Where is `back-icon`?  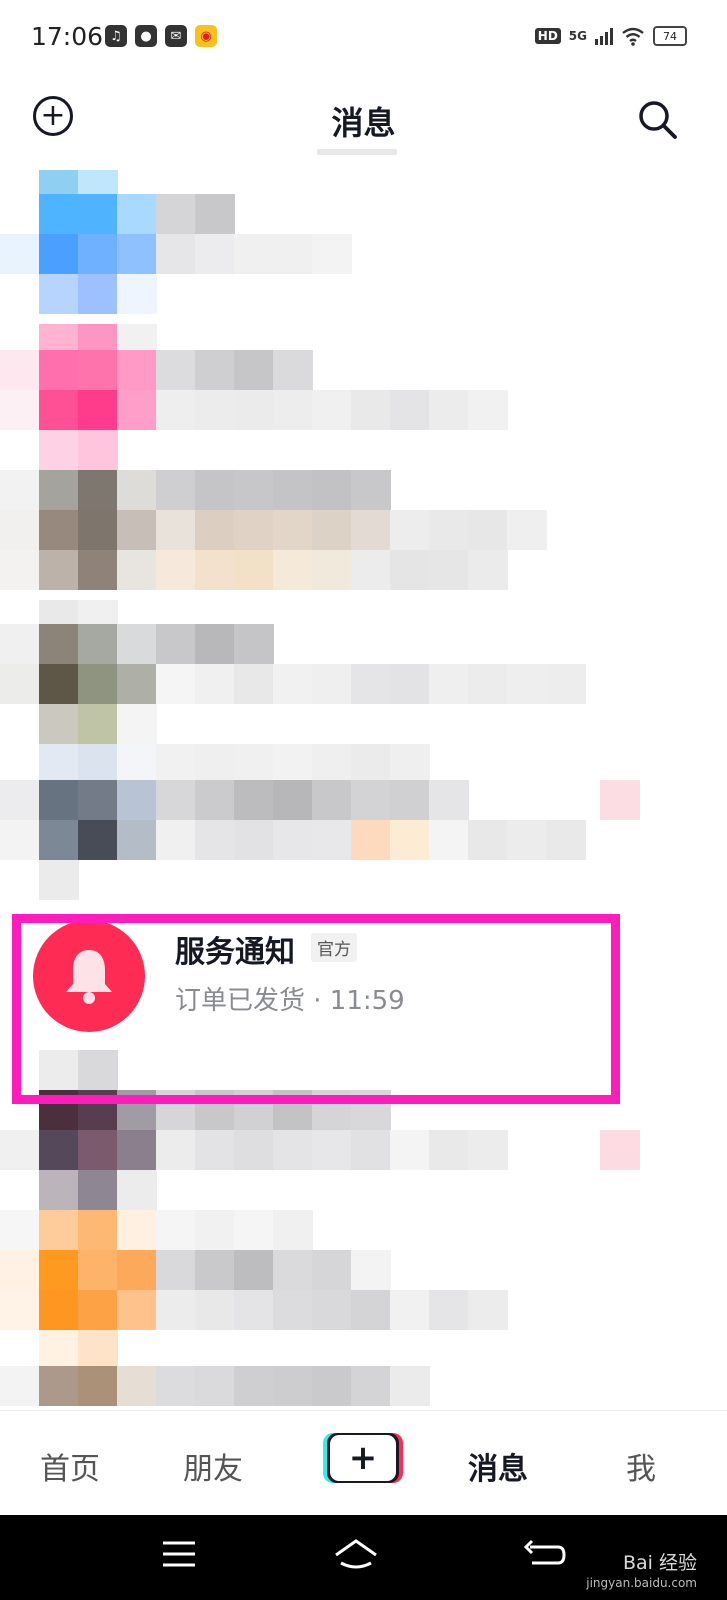 back-icon is located at coordinates (545, 1555).